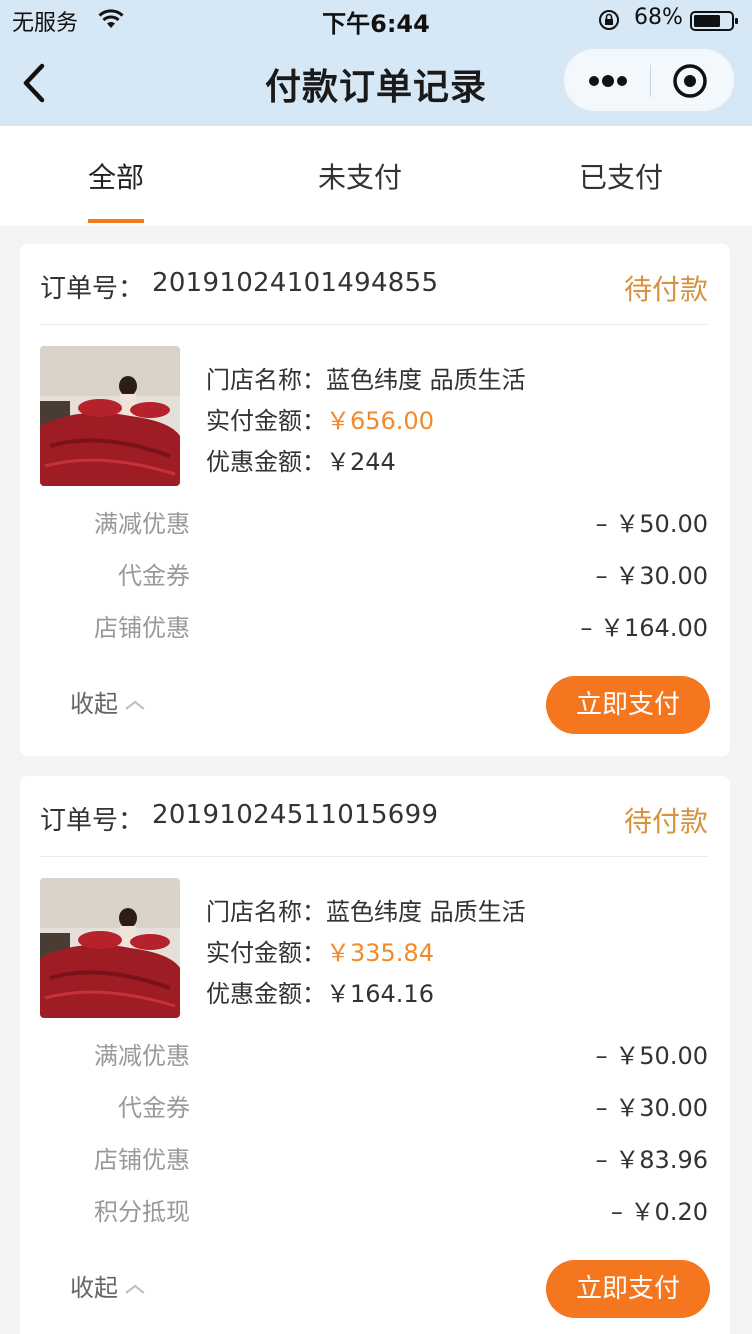  Describe the element at coordinates (116, 176) in the screenshot. I see `tab-all: 全部` at that location.